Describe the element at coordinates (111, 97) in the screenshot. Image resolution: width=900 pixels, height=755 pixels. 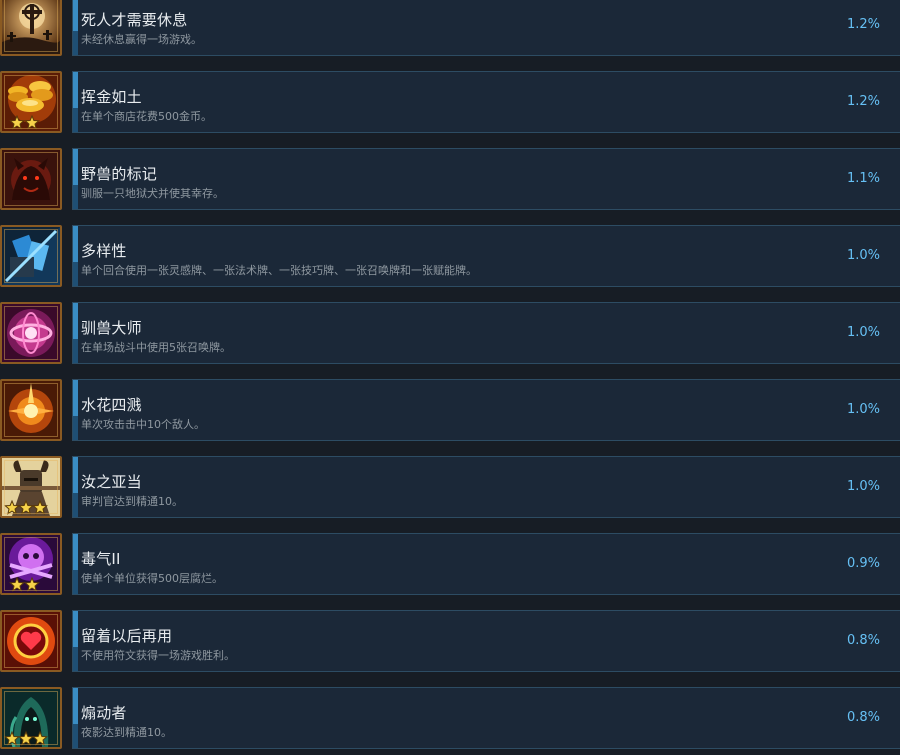
I see `achievement-title: 挥金如土` at that location.